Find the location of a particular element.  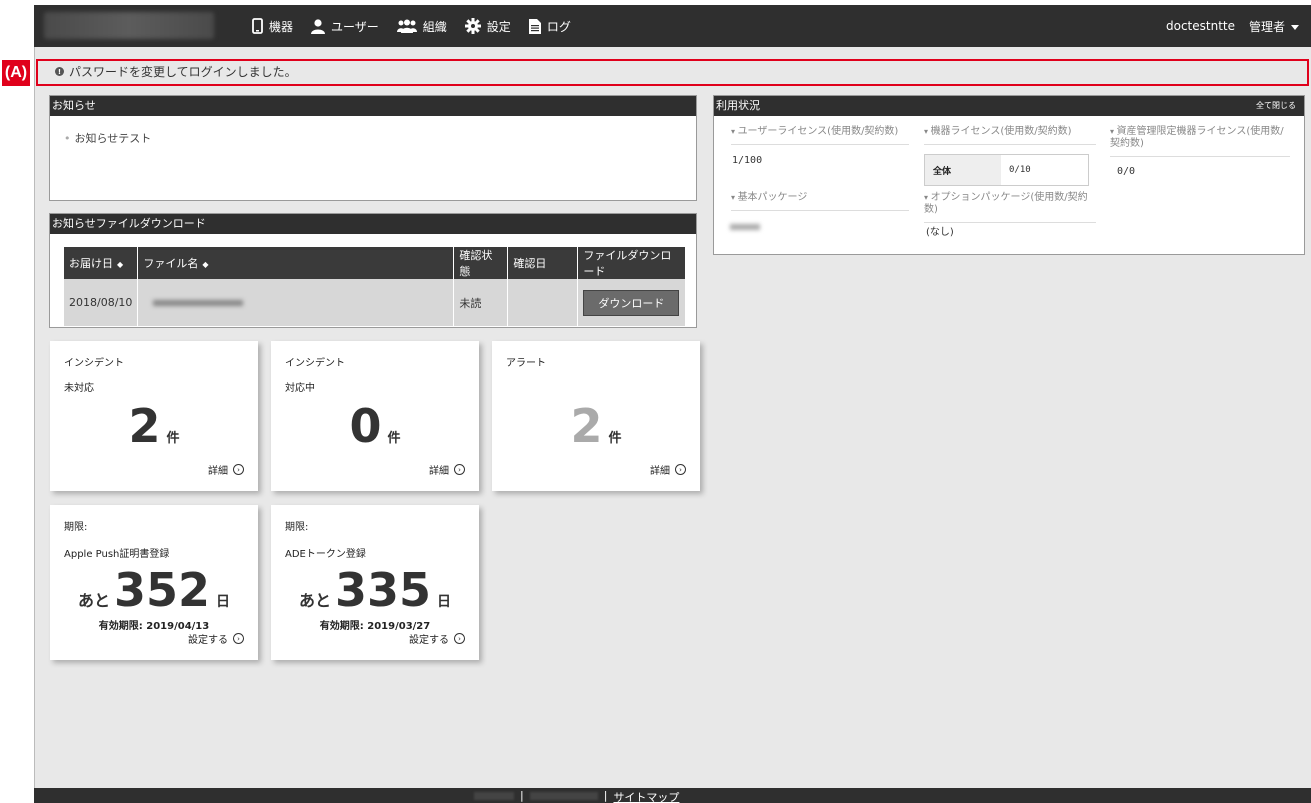

expiry-date: 有効期限: 2019/03/27 is located at coordinates (375, 626).